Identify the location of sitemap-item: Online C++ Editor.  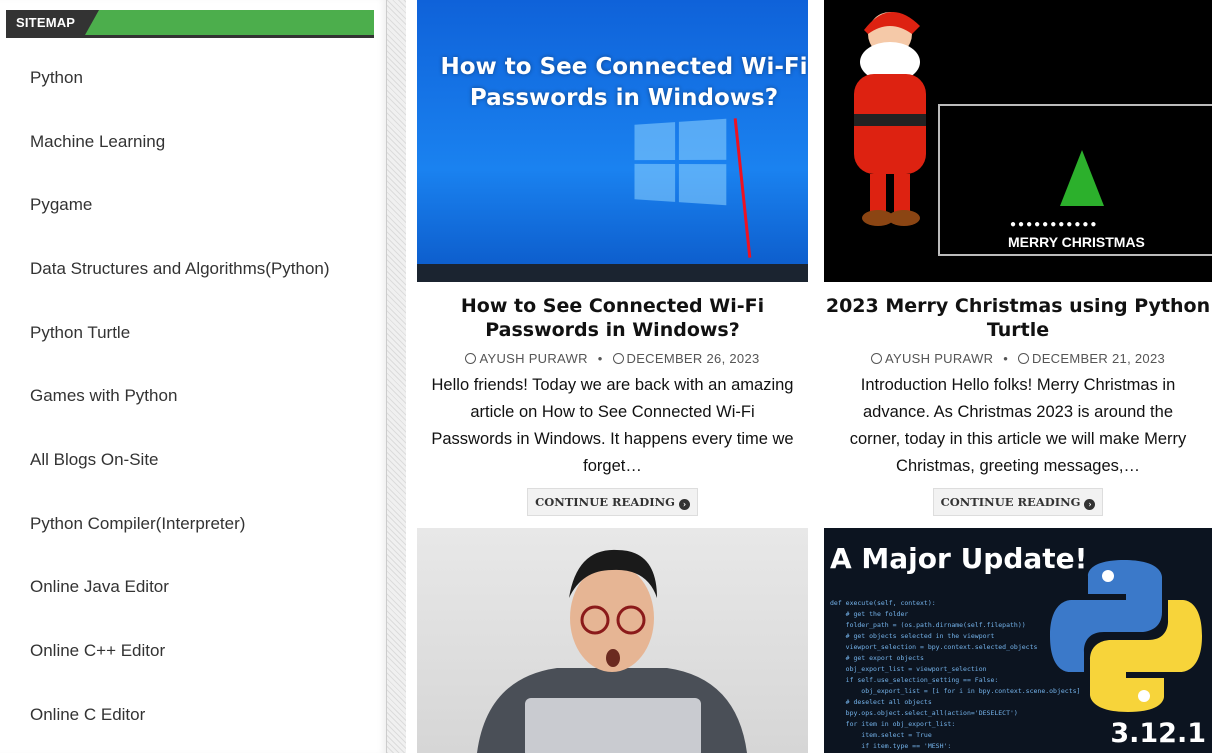
(200, 651).